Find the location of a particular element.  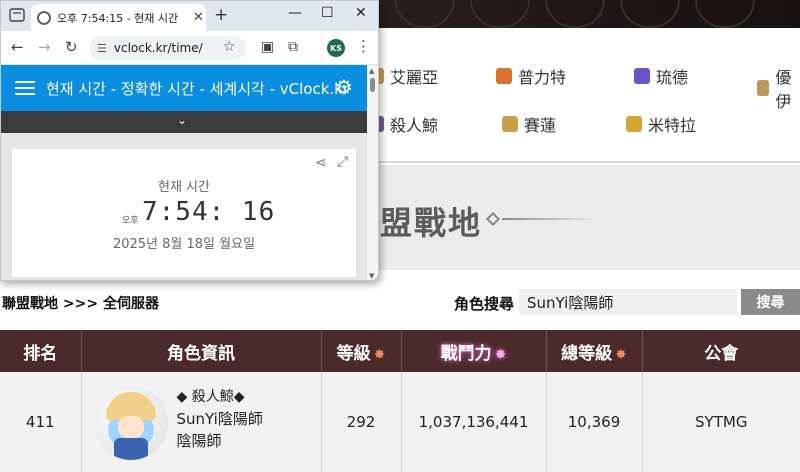

time-display: 7:54: 16 is located at coordinates (209, 212).